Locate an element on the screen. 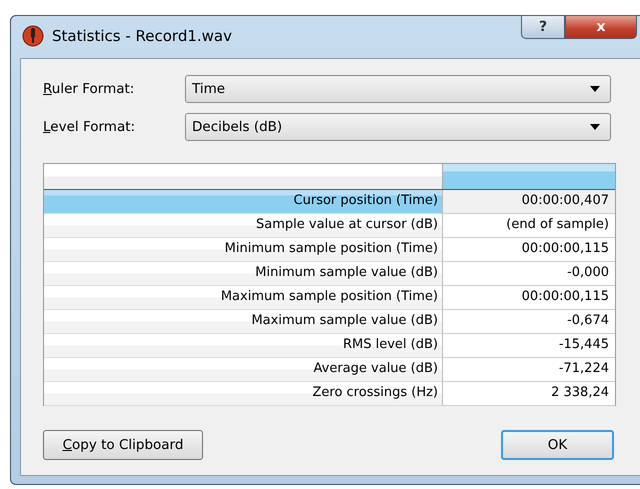 The height and width of the screenshot is (489, 640). window-title: Statistics - Record1.wav is located at coordinates (142, 36).